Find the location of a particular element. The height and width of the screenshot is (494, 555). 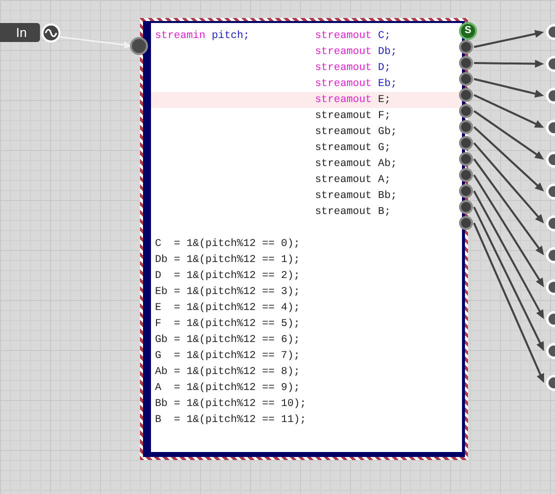

code-line: streamout Gb; is located at coordinates (356, 132).